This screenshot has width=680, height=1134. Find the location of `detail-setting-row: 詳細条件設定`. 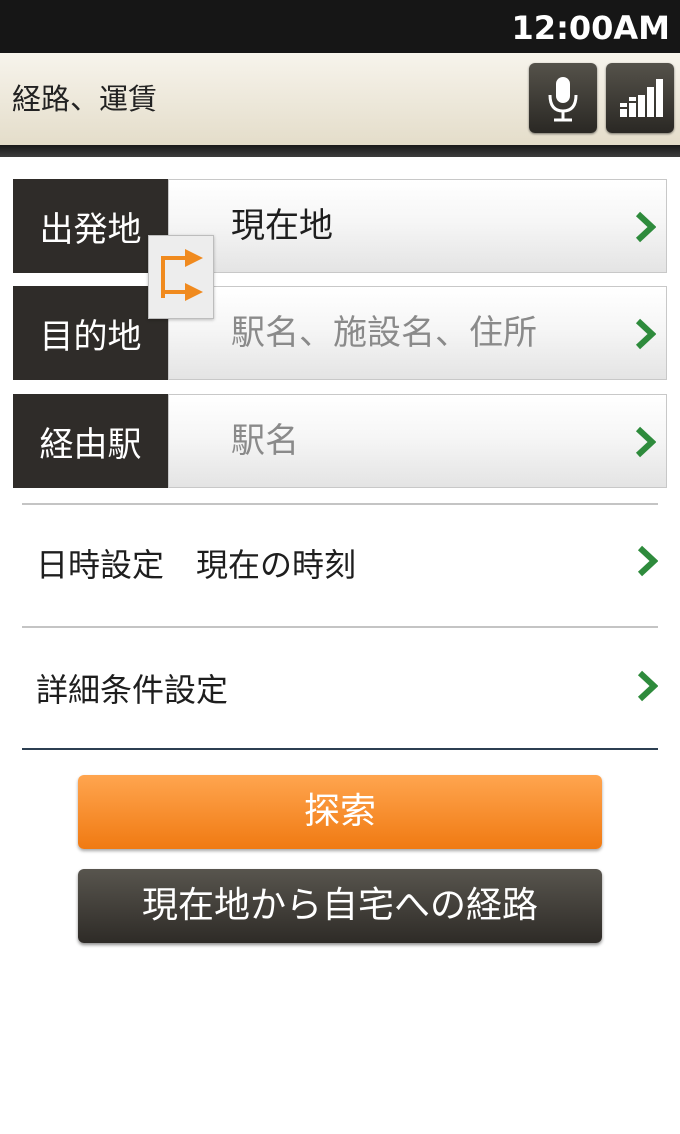

detail-setting-row: 詳細条件設定 is located at coordinates (340, 688).